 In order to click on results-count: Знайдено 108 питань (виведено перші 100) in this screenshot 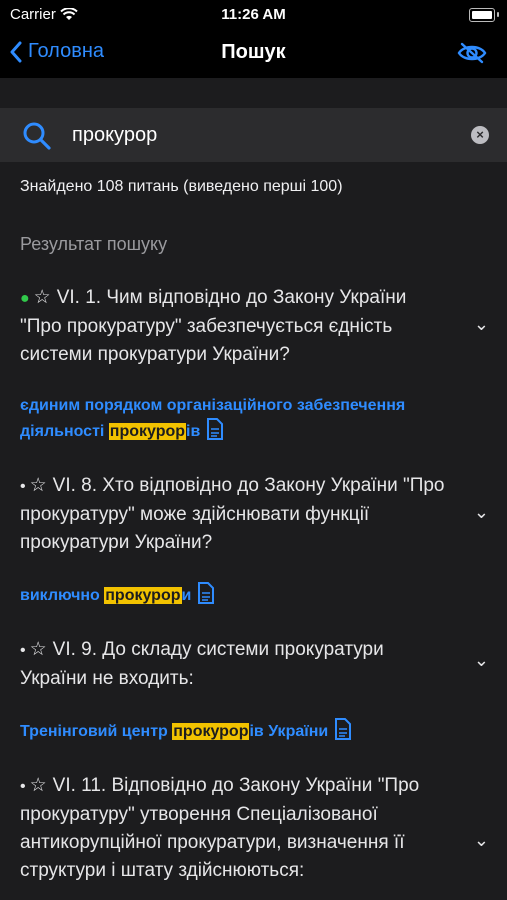, I will do `click(253, 188)`.